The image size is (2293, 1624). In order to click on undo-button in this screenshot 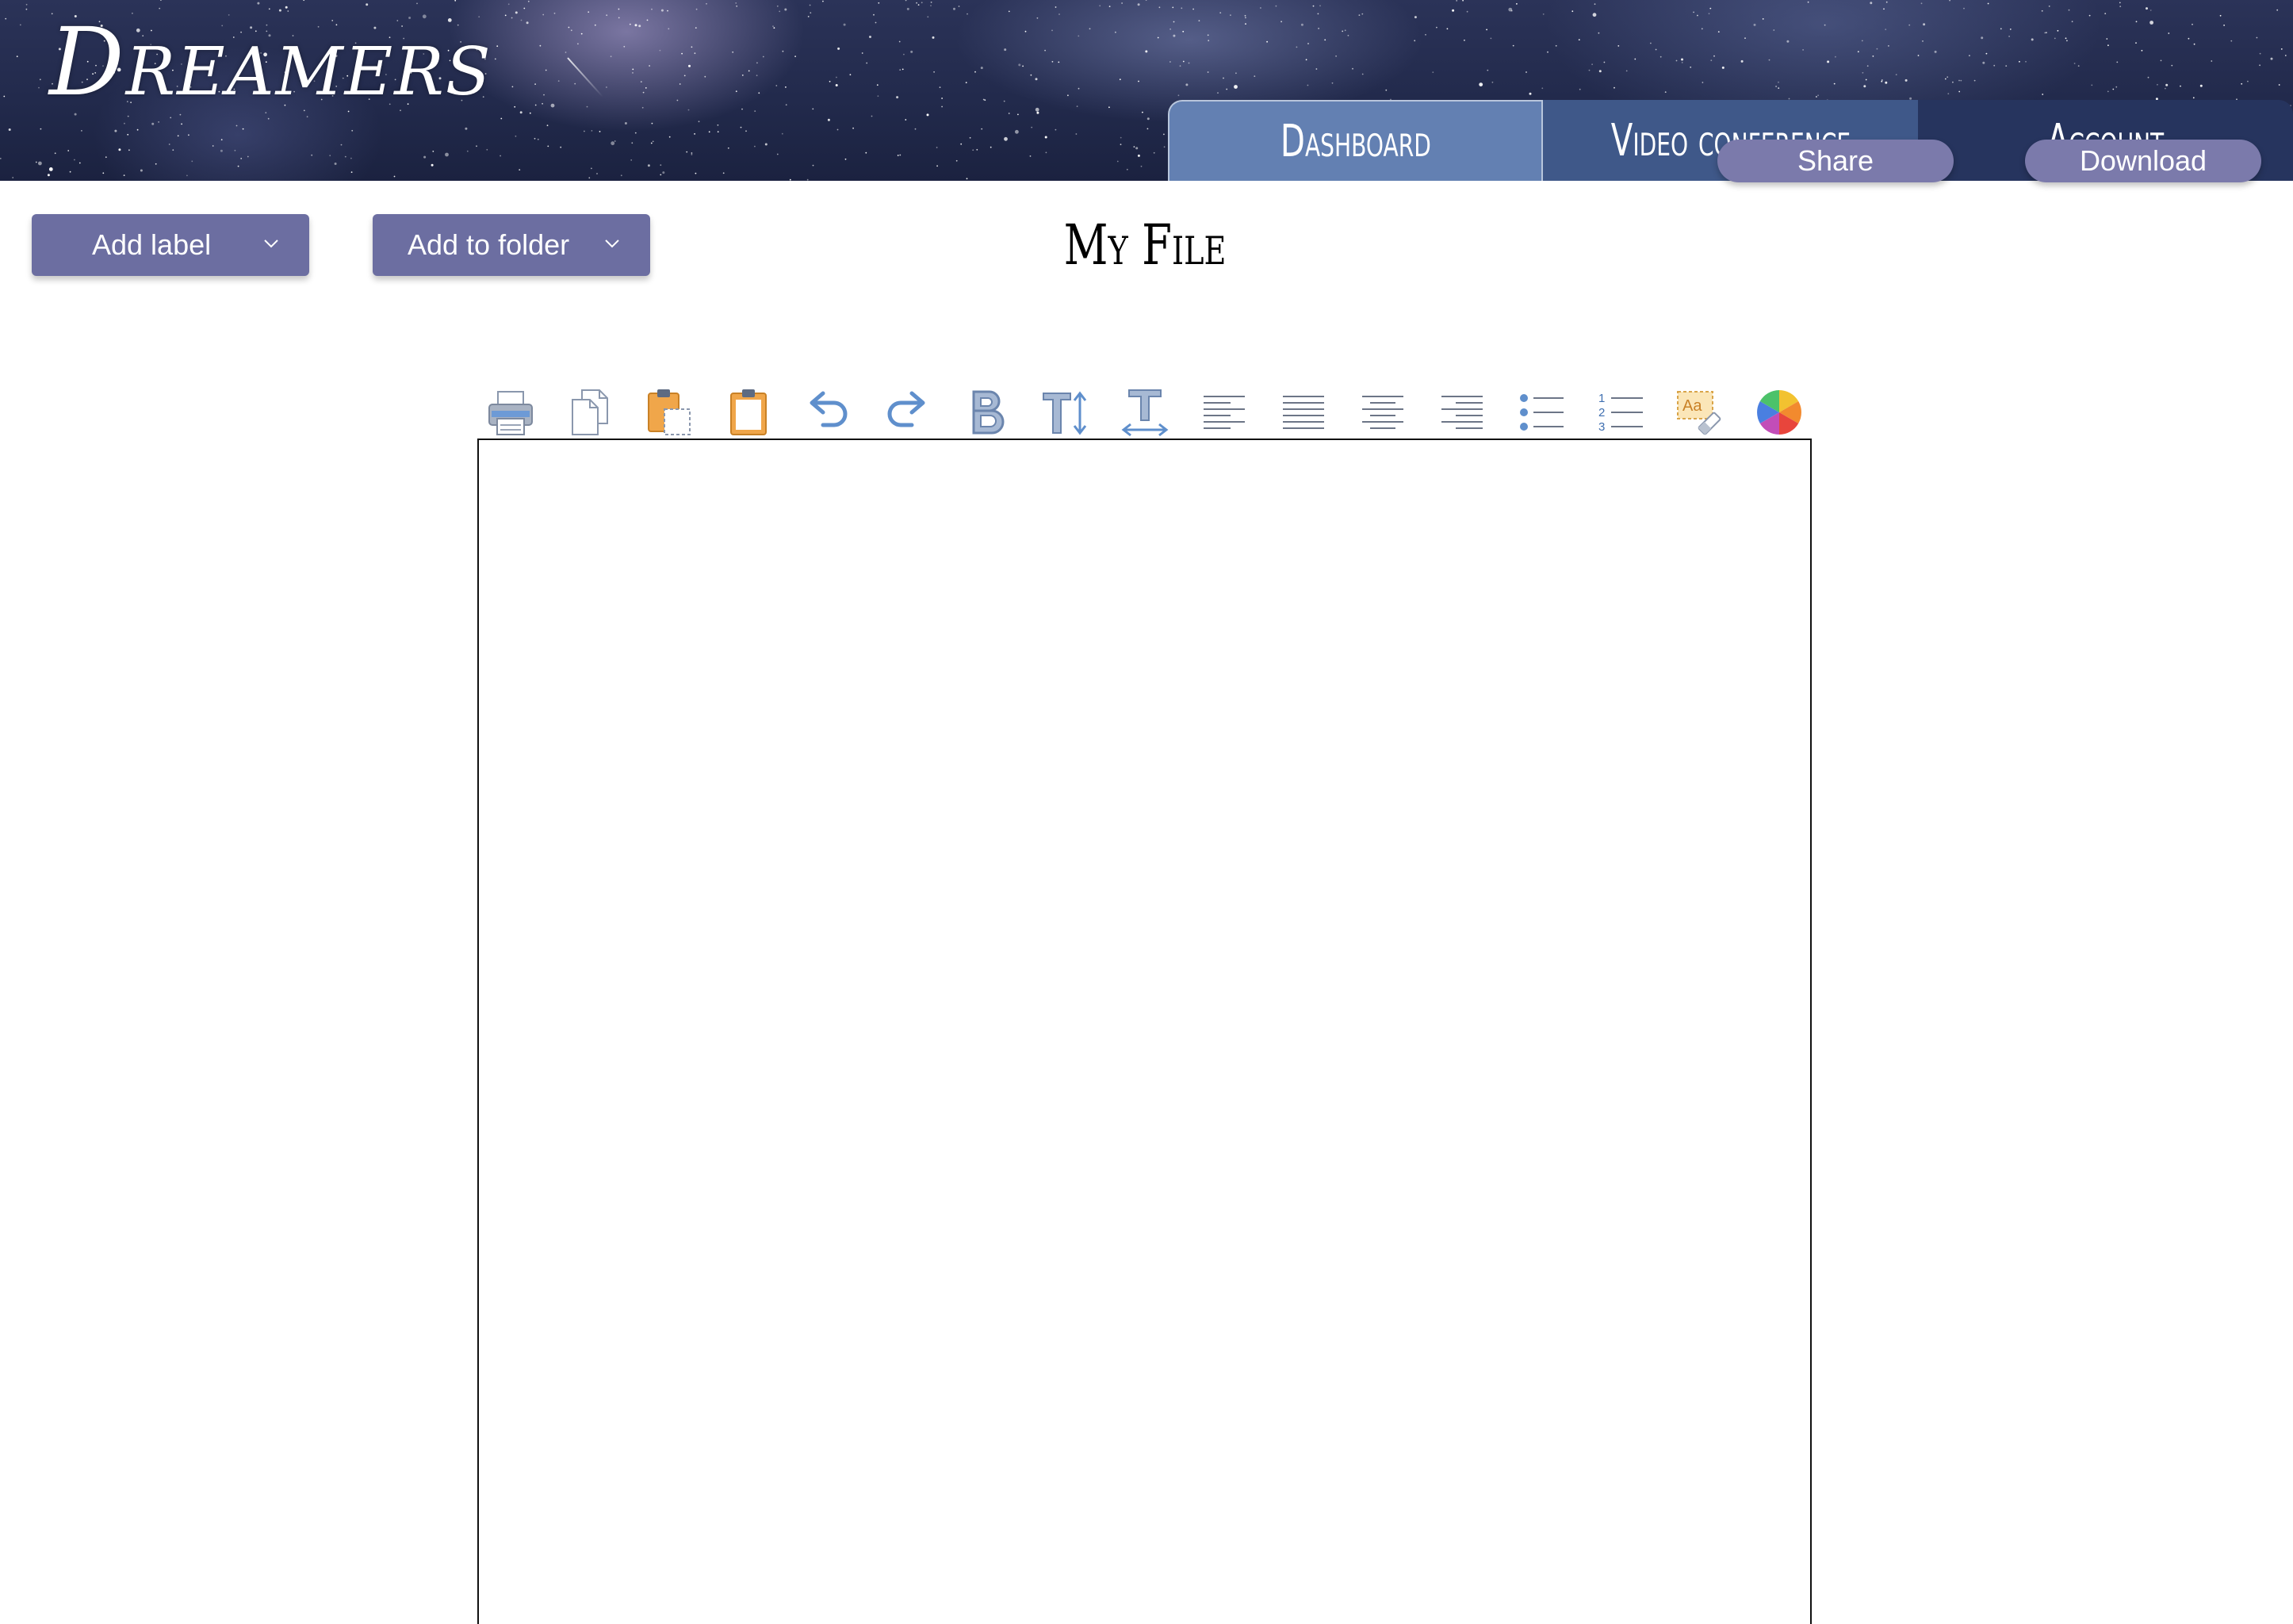, I will do `click(828, 413)`.